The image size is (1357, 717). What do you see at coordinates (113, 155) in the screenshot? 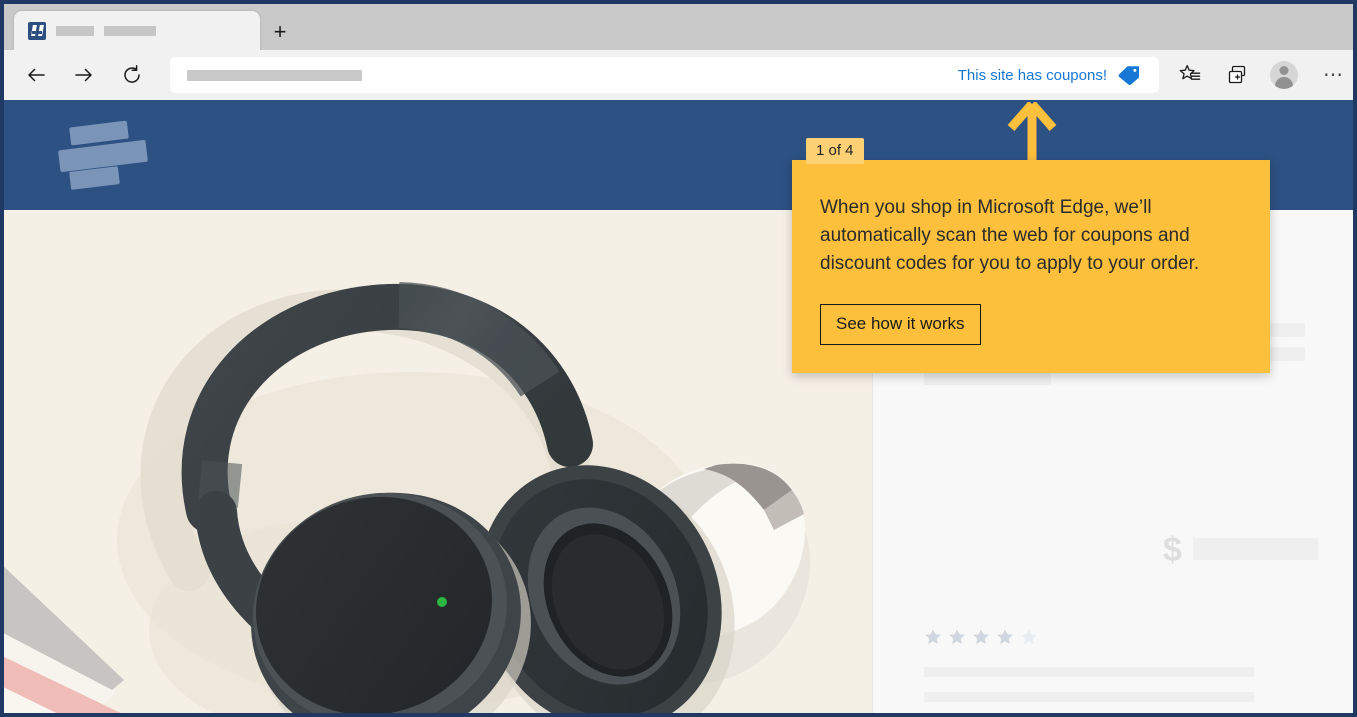
I see `site-logo-placeholder` at bounding box center [113, 155].